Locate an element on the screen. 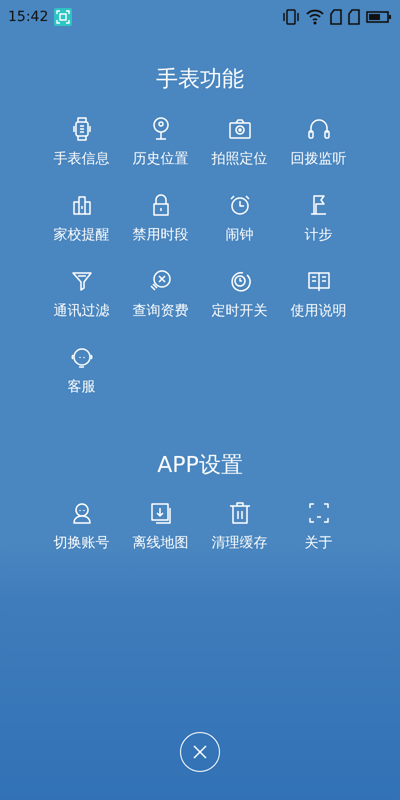  menu-item: 离线地图 is located at coordinates (160, 526).